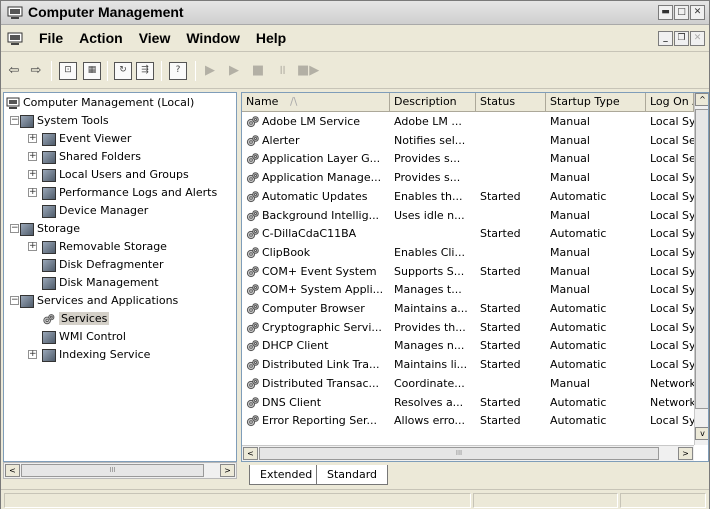 The image size is (710, 509). Describe the element at coordinates (99, 301) in the screenshot. I see `tree-item-services-and-applications: Services and Applications` at that location.